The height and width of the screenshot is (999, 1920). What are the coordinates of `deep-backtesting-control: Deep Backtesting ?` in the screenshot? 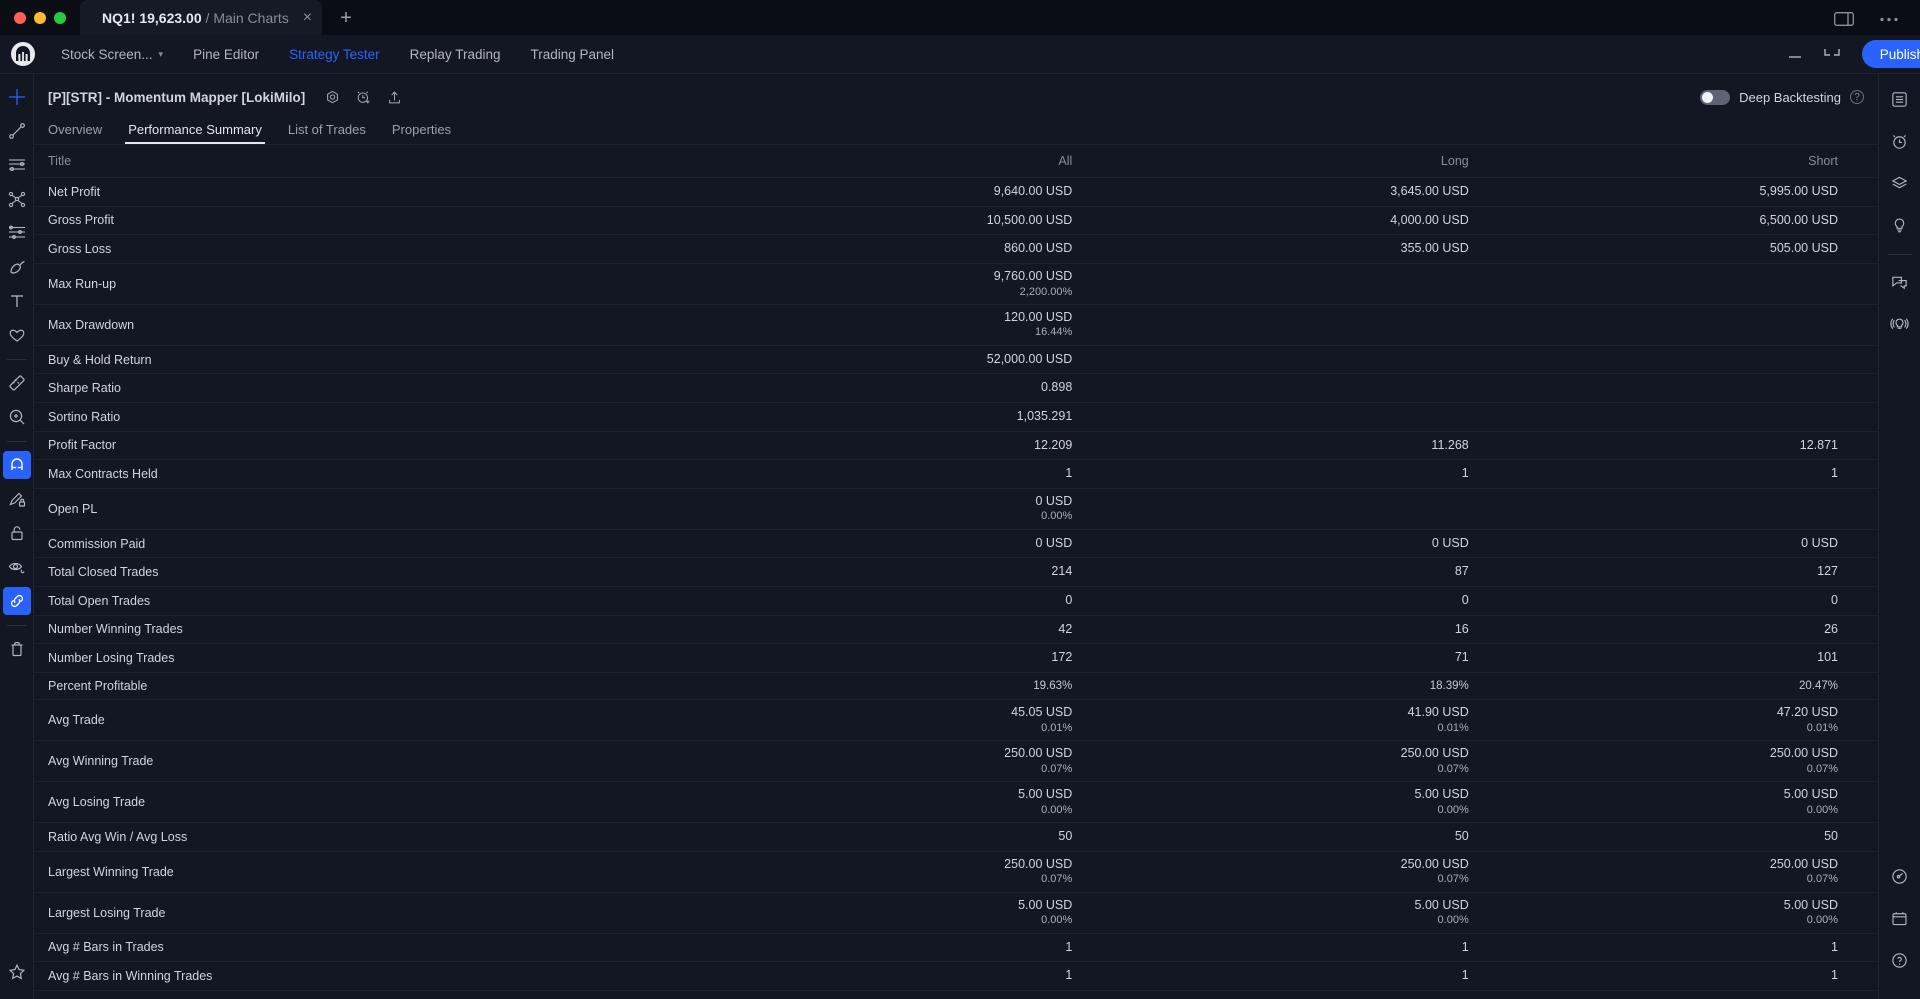 It's located at (1782, 97).